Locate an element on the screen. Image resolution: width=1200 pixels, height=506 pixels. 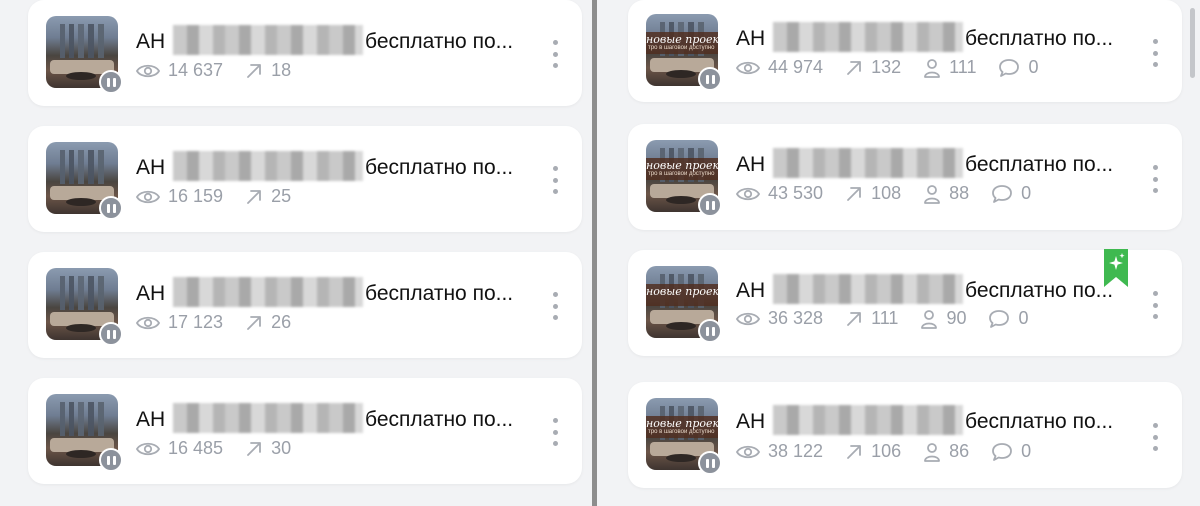
reposts-stat: 108 is located at coordinates (873, 193).